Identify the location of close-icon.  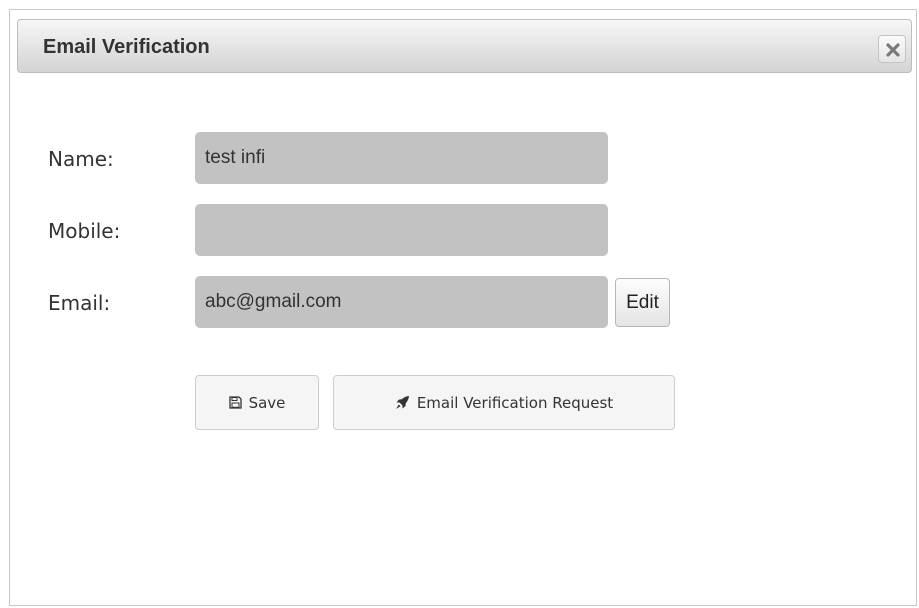
(893, 50).